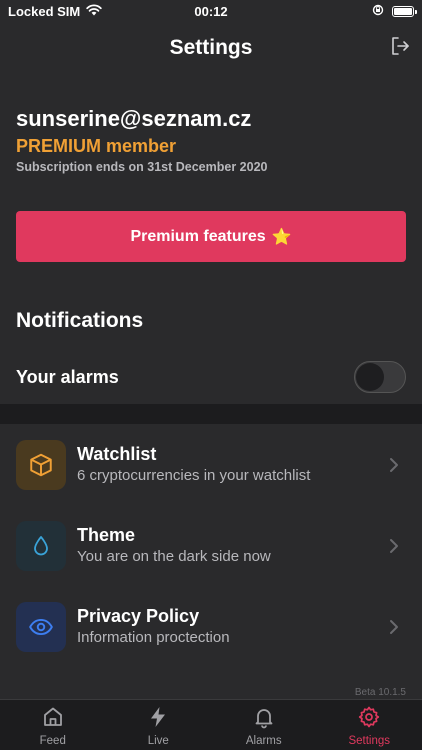 The image size is (422, 750). What do you see at coordinates (404, 11) in the screenshot?
I see `battery-icon` at bounding box center [404, 11].